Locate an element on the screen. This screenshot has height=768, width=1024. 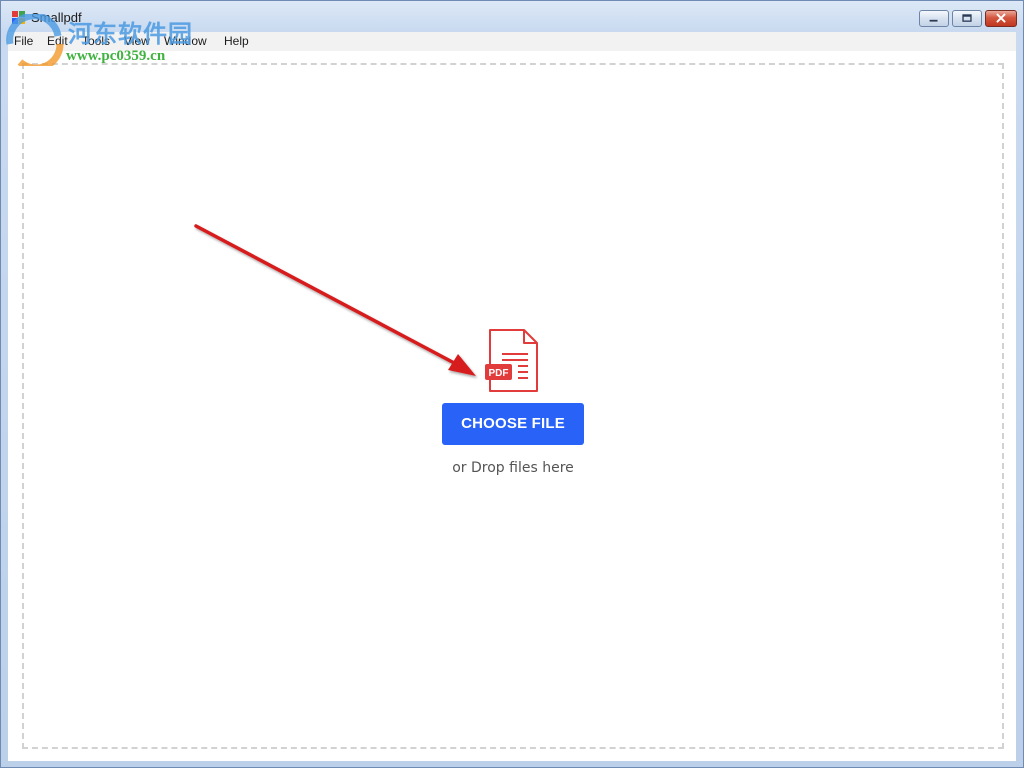
drop-files-hint: or Drop files here is located at coordinates (513, 468).